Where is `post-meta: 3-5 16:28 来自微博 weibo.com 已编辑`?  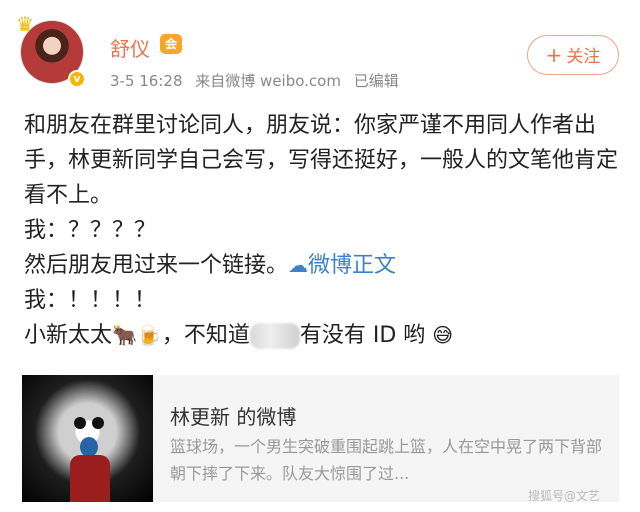
post-meta: 3-5 16:28 来自微博 weibo.com 已编辑 is located at coordinates (258, 80).